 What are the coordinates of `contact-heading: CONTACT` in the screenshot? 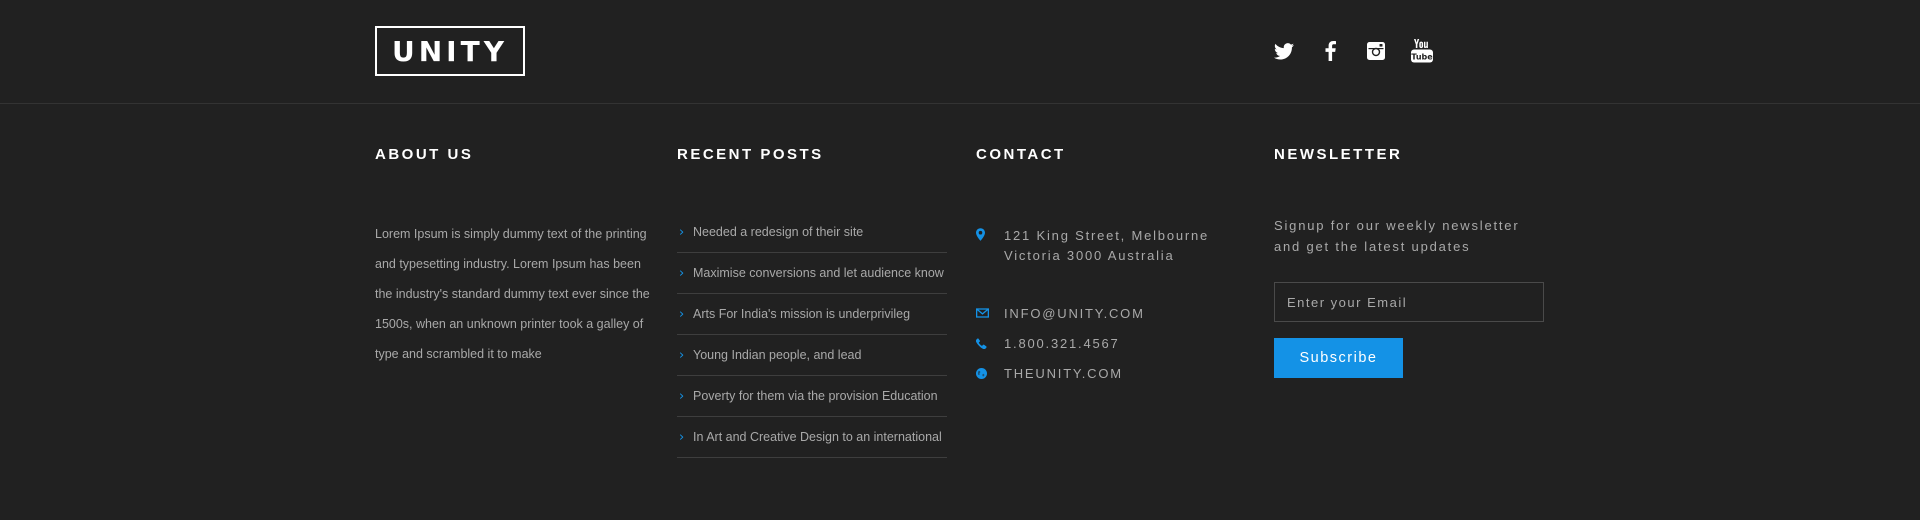 It's located at (1021, 154).